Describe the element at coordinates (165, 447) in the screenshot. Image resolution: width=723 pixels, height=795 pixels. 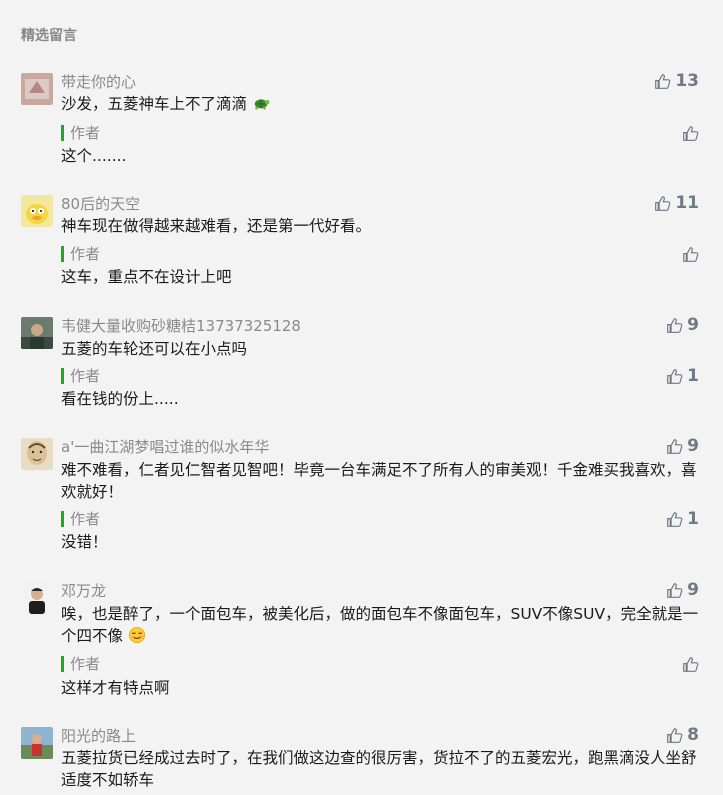
I see `comment-nickname: a'一曲江湖梦唱过谁的似水年华` at that location.